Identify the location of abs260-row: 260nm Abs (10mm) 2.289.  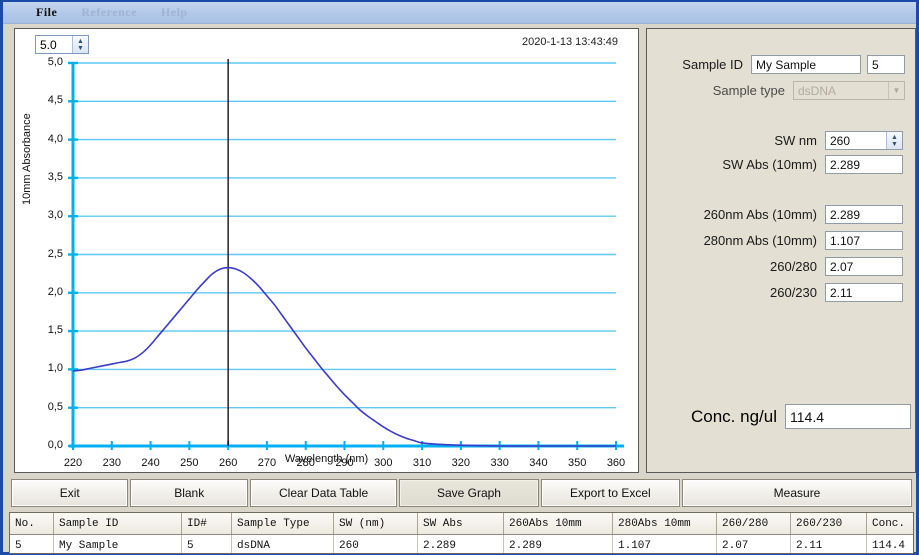
(783, 214).